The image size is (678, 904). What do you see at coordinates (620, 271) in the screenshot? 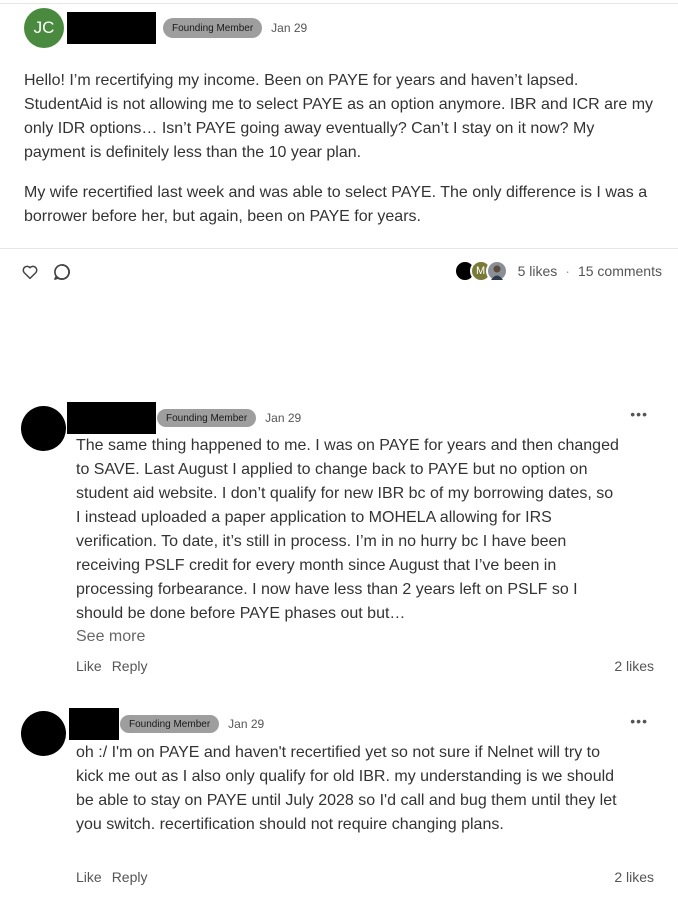
I see `comments-count: 15 comments` at bounding box center [620, 271].